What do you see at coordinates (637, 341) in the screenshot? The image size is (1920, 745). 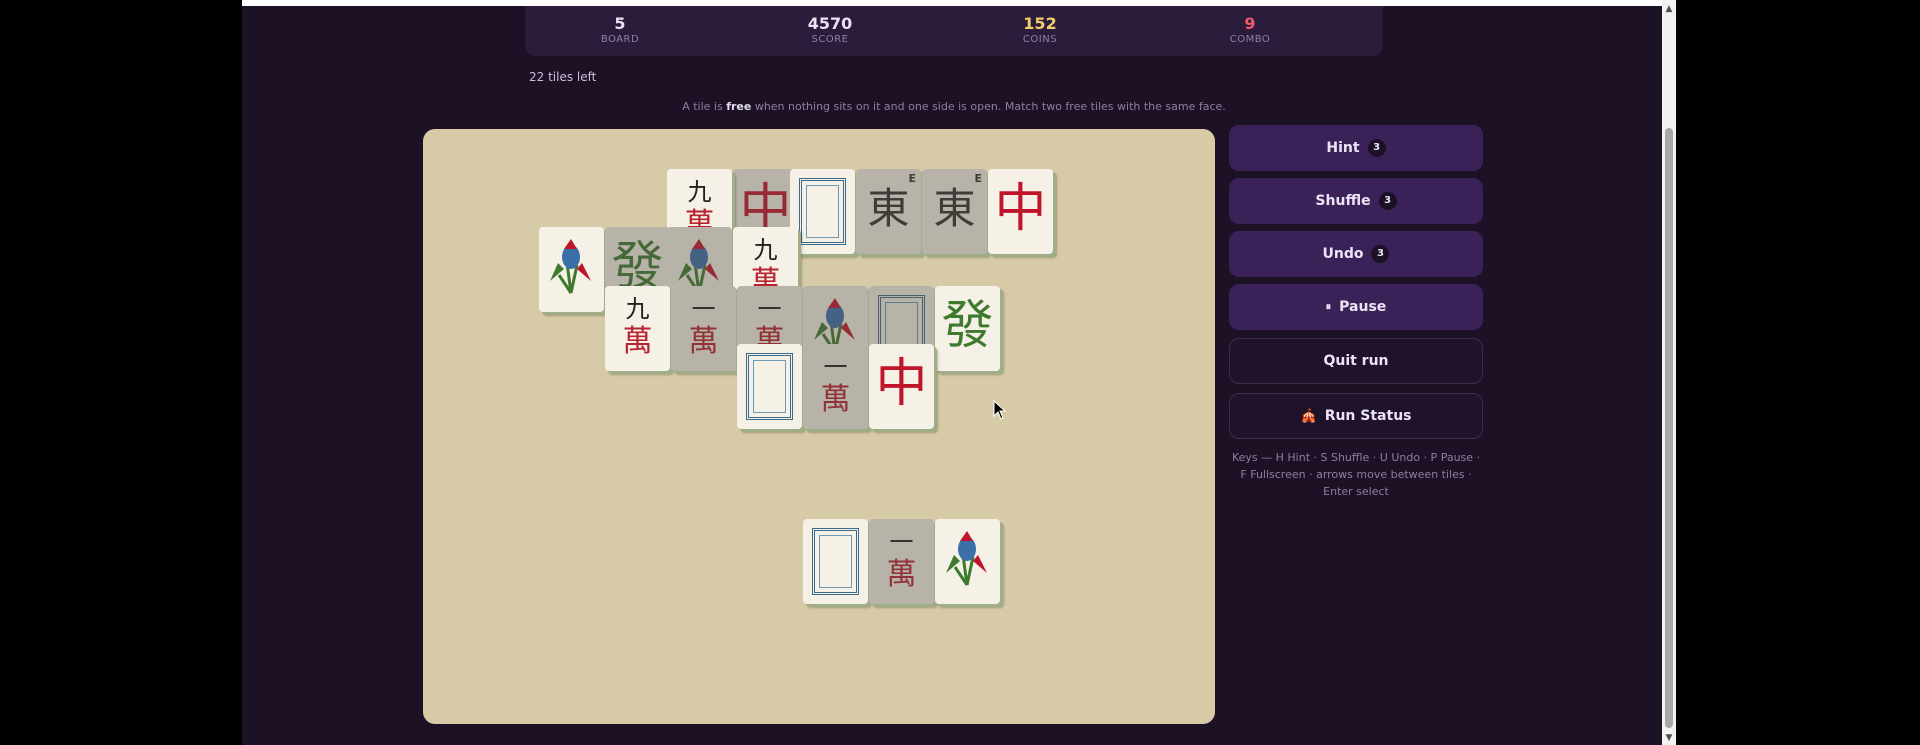 I see `nine-wan-bottom-glyph: 萬` at bounding box center [637, 341].